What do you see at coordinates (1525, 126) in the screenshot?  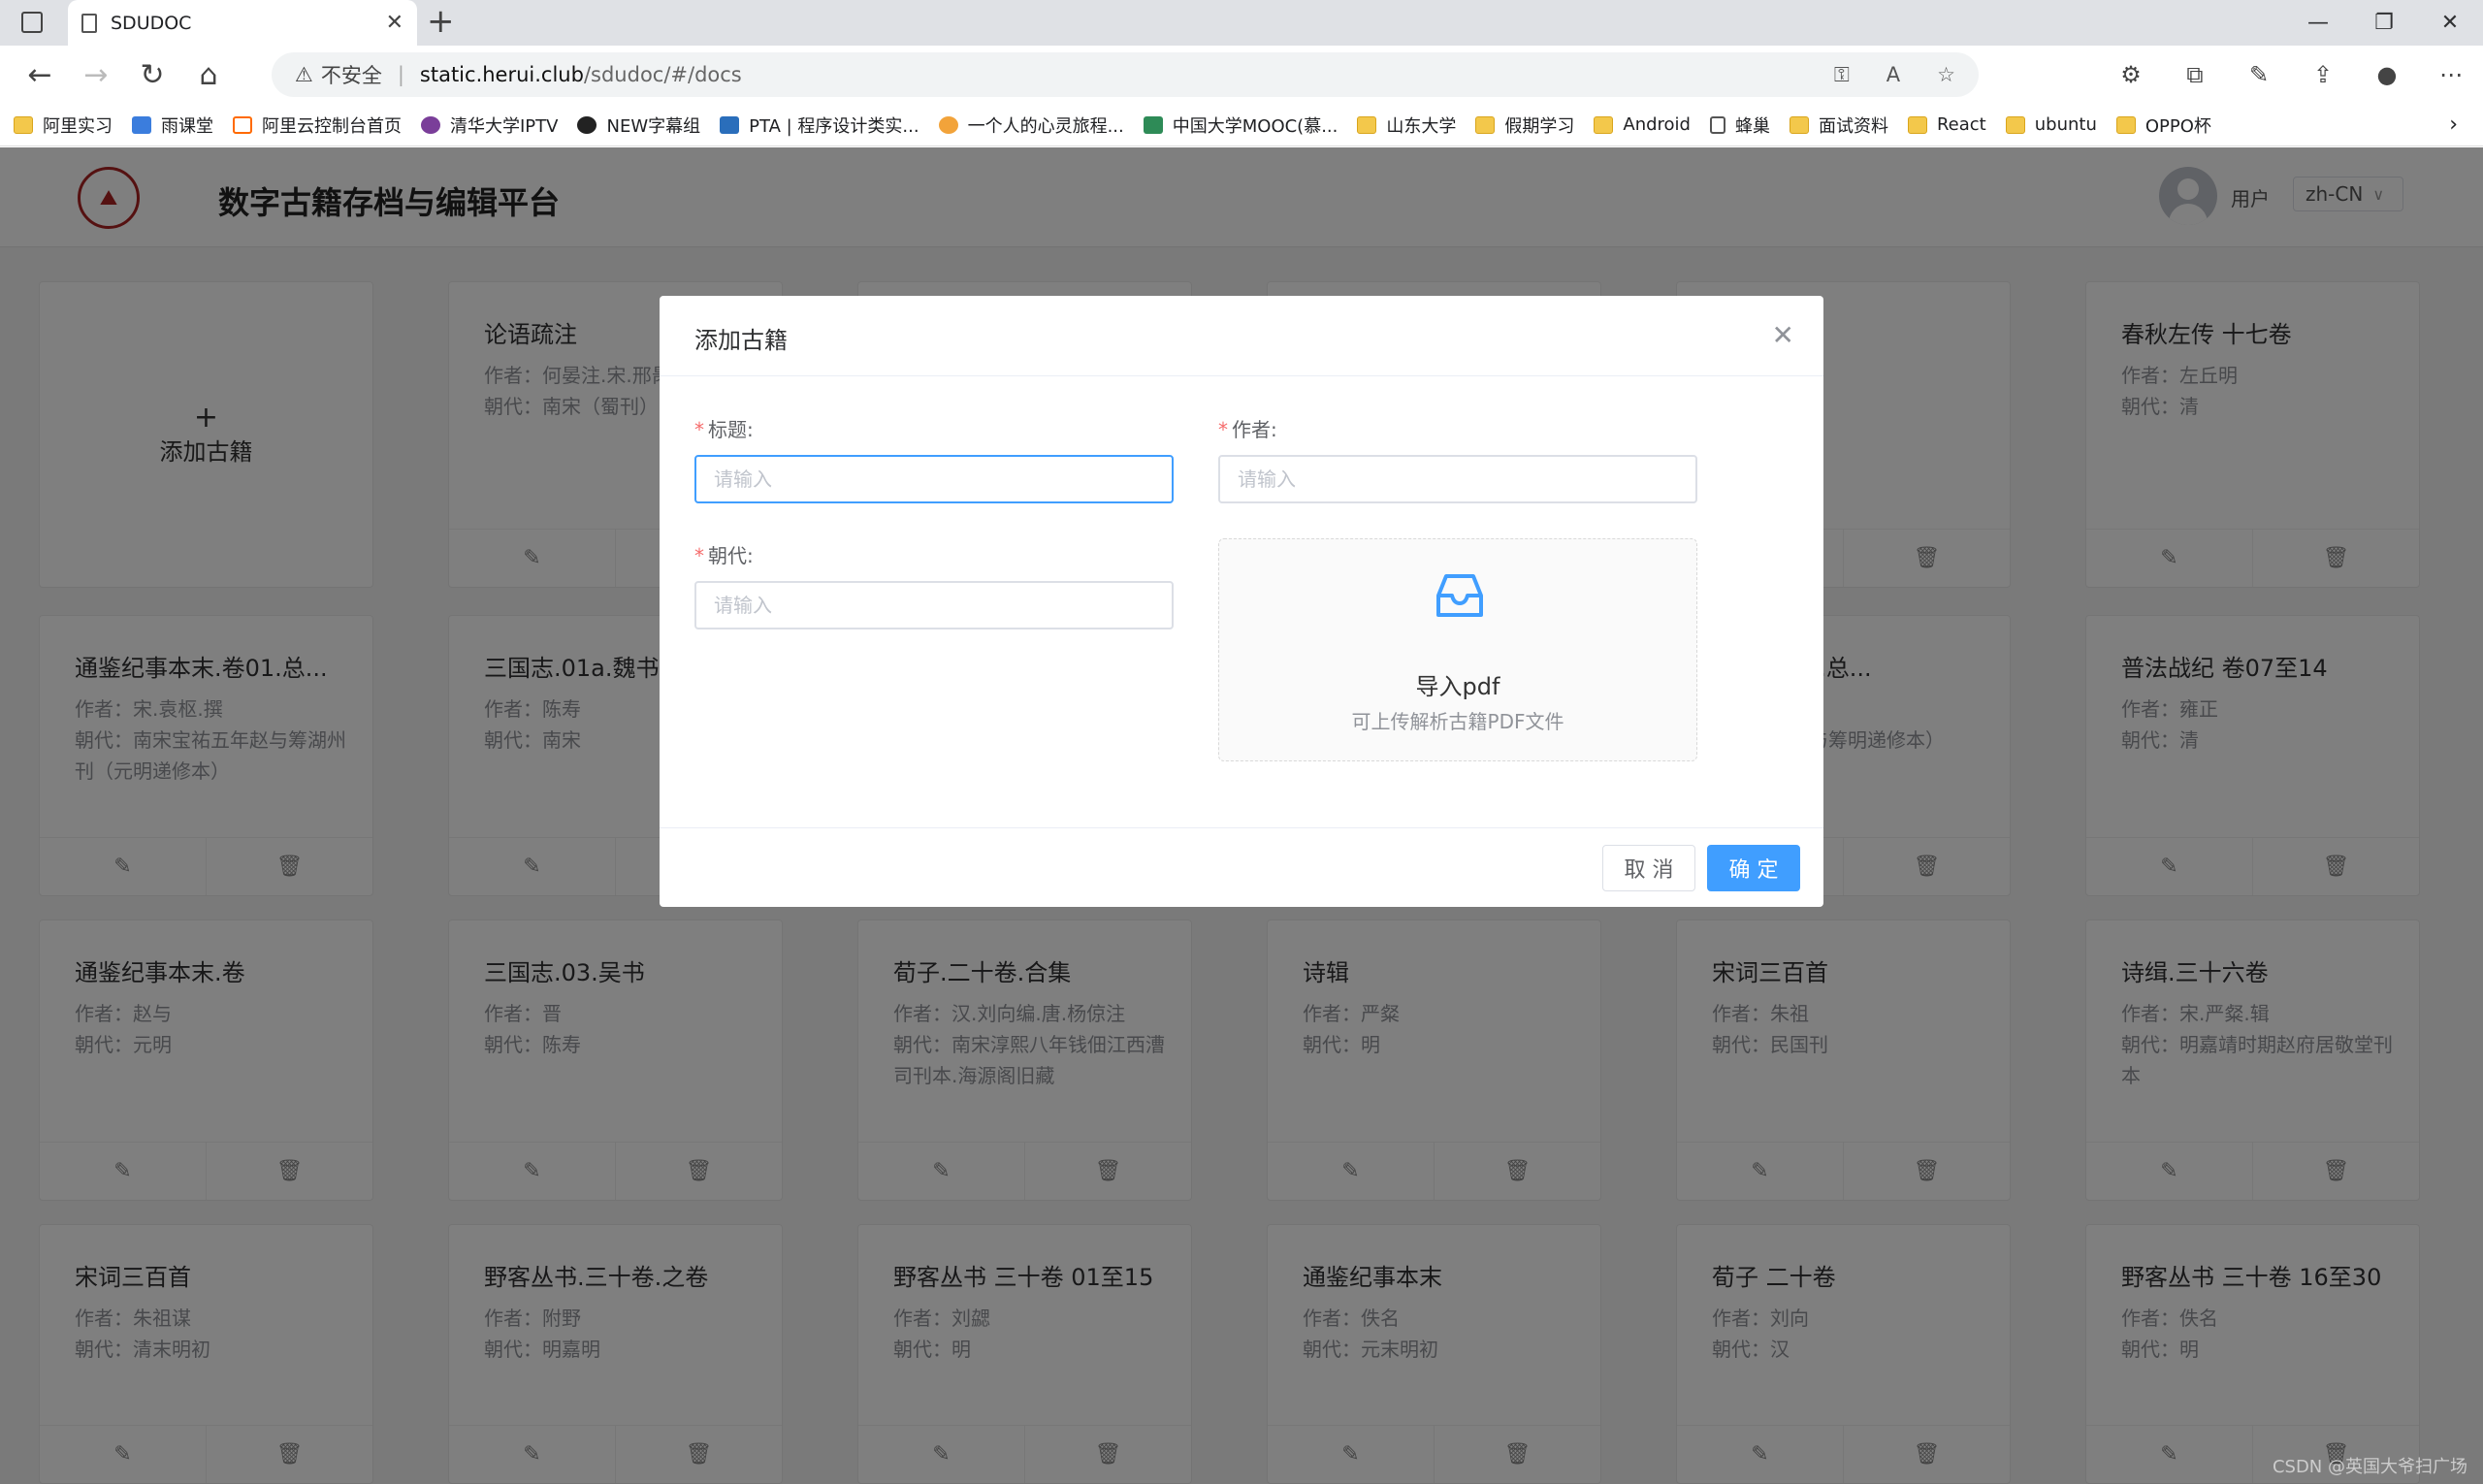 I see `bookmark: 假期学习` at bounding box center [1525, 126].